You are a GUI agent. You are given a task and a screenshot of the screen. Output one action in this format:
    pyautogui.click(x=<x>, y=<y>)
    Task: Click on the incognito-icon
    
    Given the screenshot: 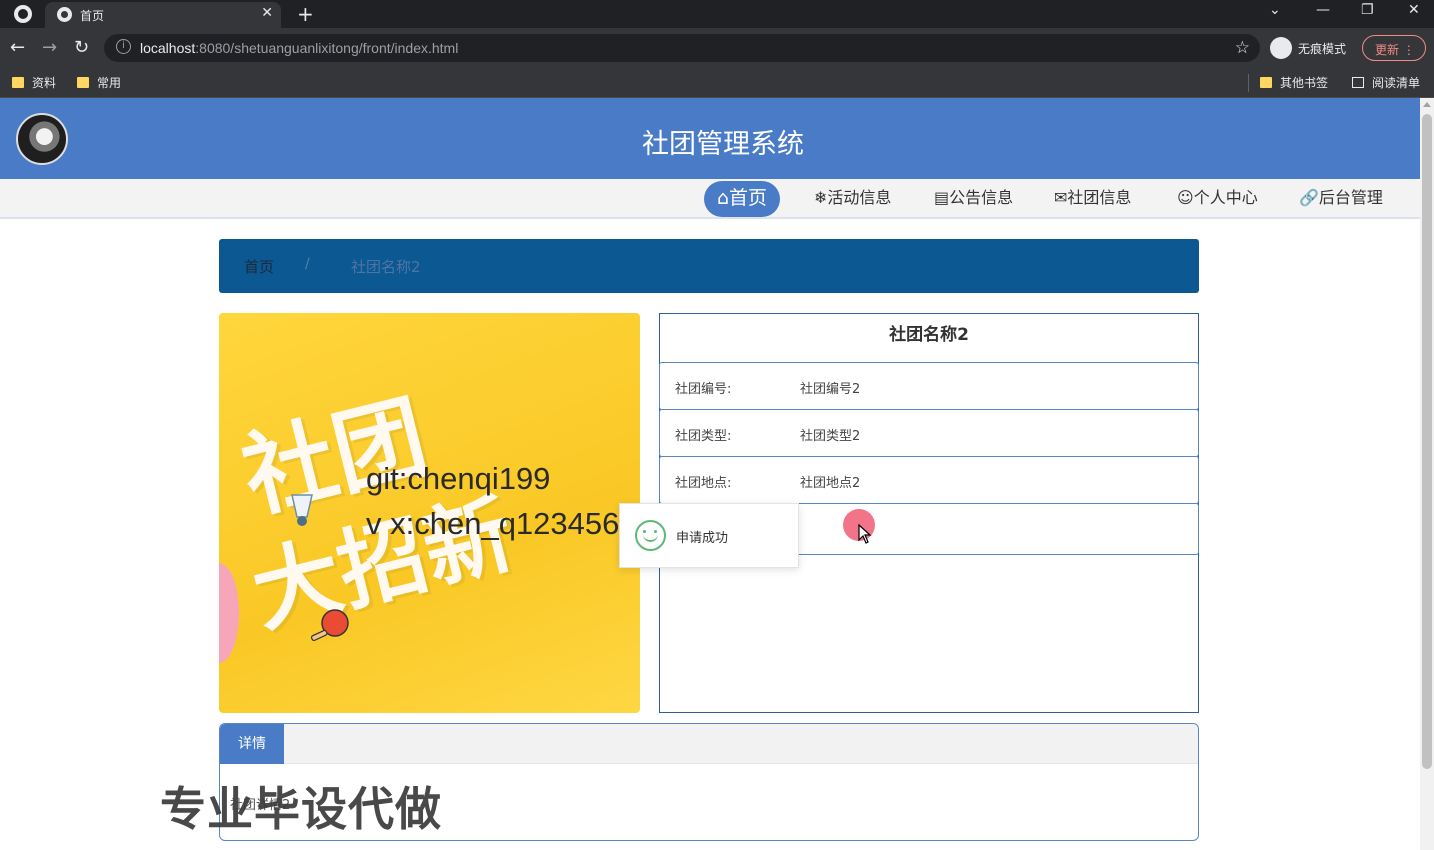 What is the action you would take?
    pyautogui.click(x=1281, y=48)
    